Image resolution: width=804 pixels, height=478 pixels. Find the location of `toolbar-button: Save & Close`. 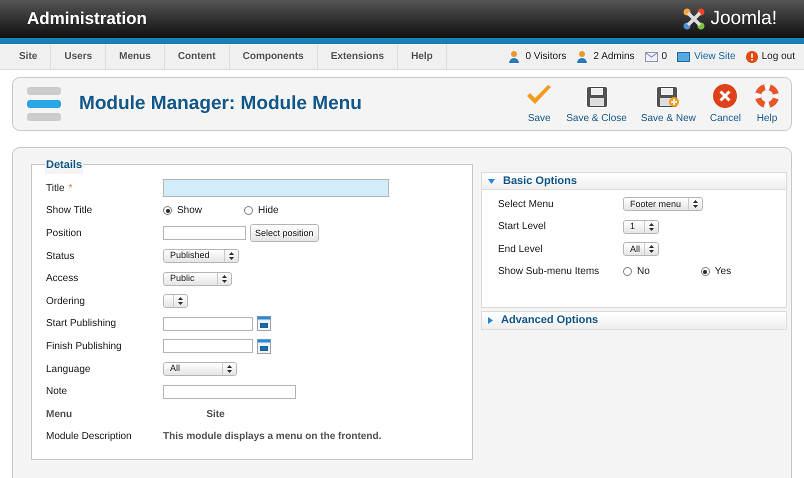

toolbar-button: Save & Close is located at coordinates (596, 104).